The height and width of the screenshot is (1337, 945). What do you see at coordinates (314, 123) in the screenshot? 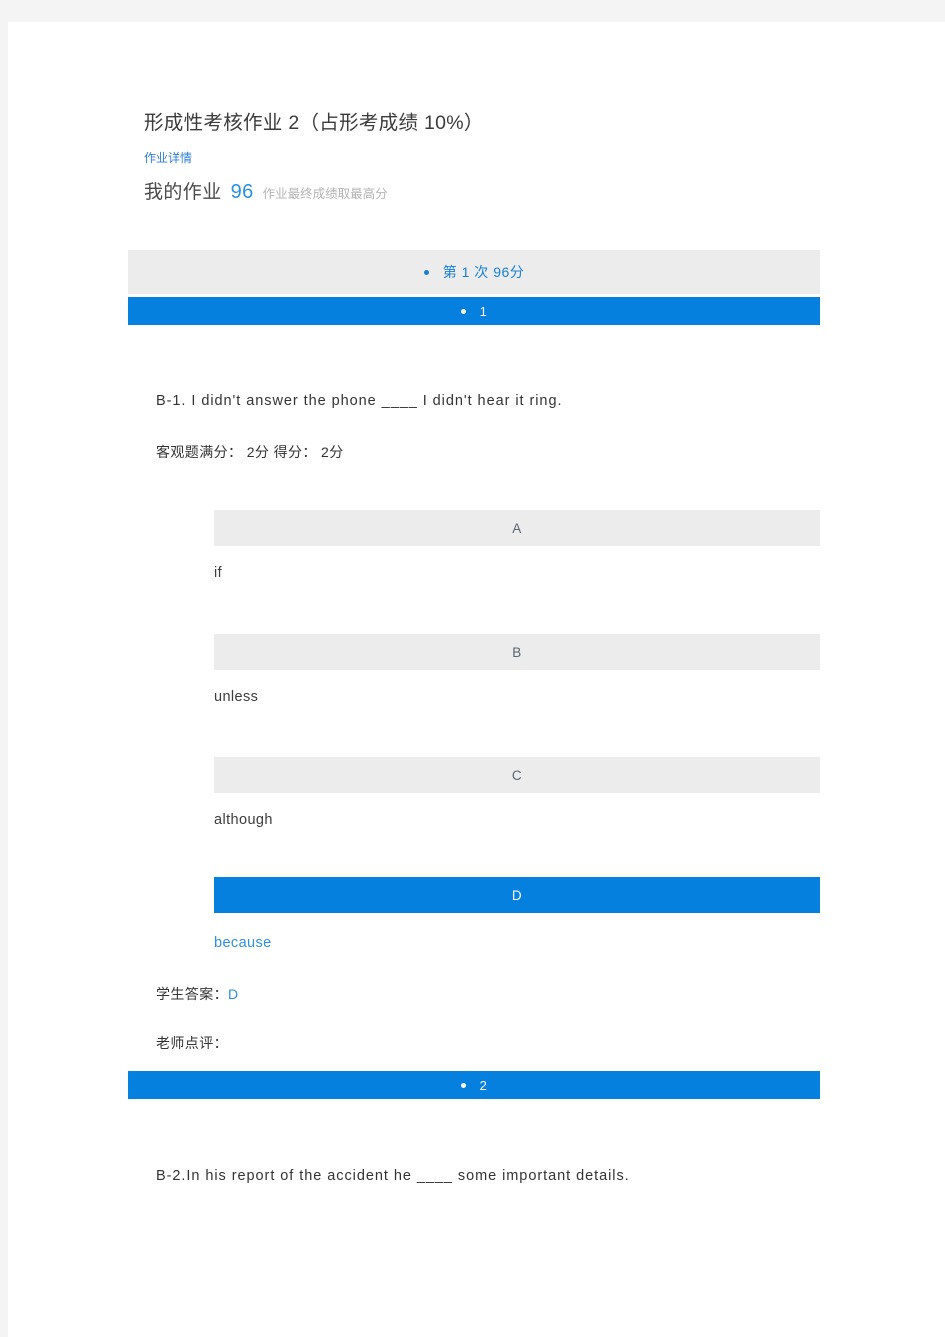
I see `page-title: 形成性考核作业 2（占形考成绩 10%）` at bounding box center [314, 123].